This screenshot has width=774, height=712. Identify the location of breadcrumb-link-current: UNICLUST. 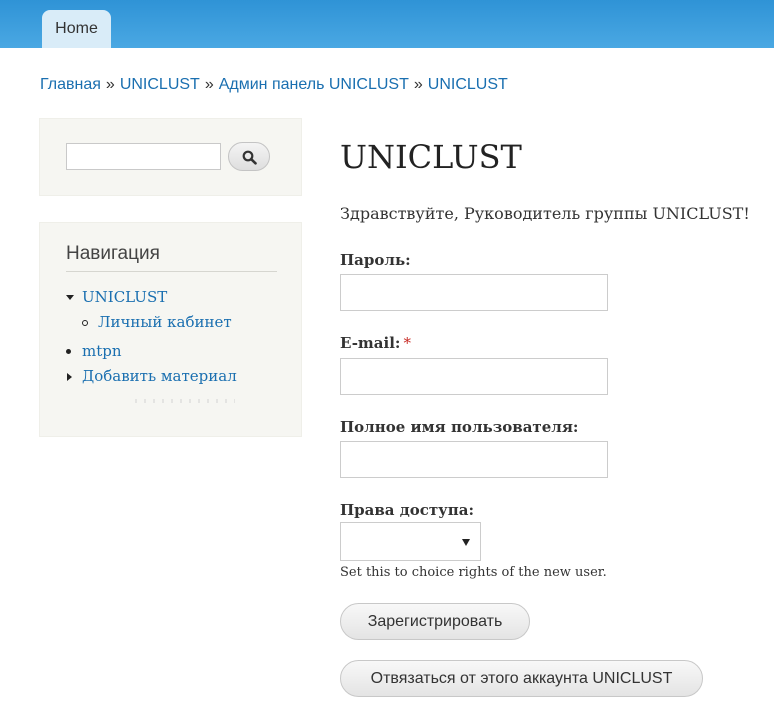
(468, 84).